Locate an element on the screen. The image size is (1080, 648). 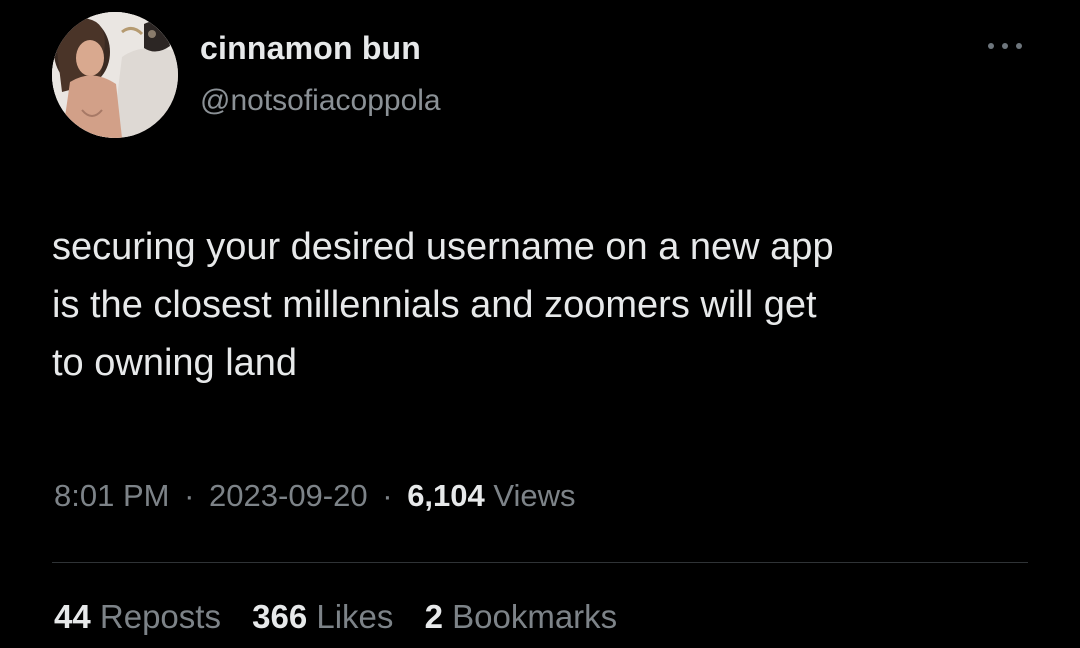
avatar is located at coordinates (115, 75).